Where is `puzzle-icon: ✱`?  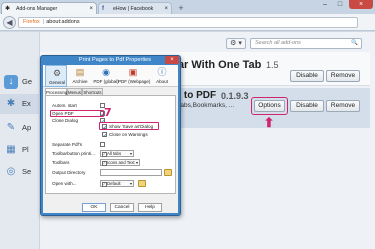 puzzle-icon: ✱ is located at coordinates (8, 9).